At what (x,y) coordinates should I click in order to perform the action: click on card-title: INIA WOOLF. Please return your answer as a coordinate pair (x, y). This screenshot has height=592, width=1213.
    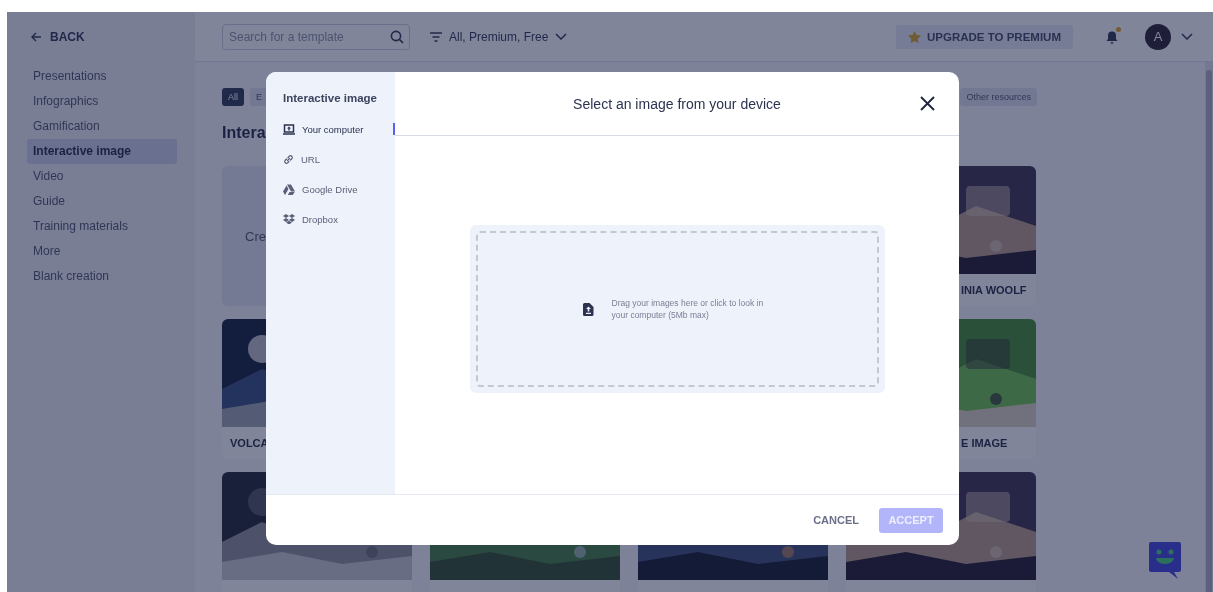
    Looking at the image, I should click on (994, 290).